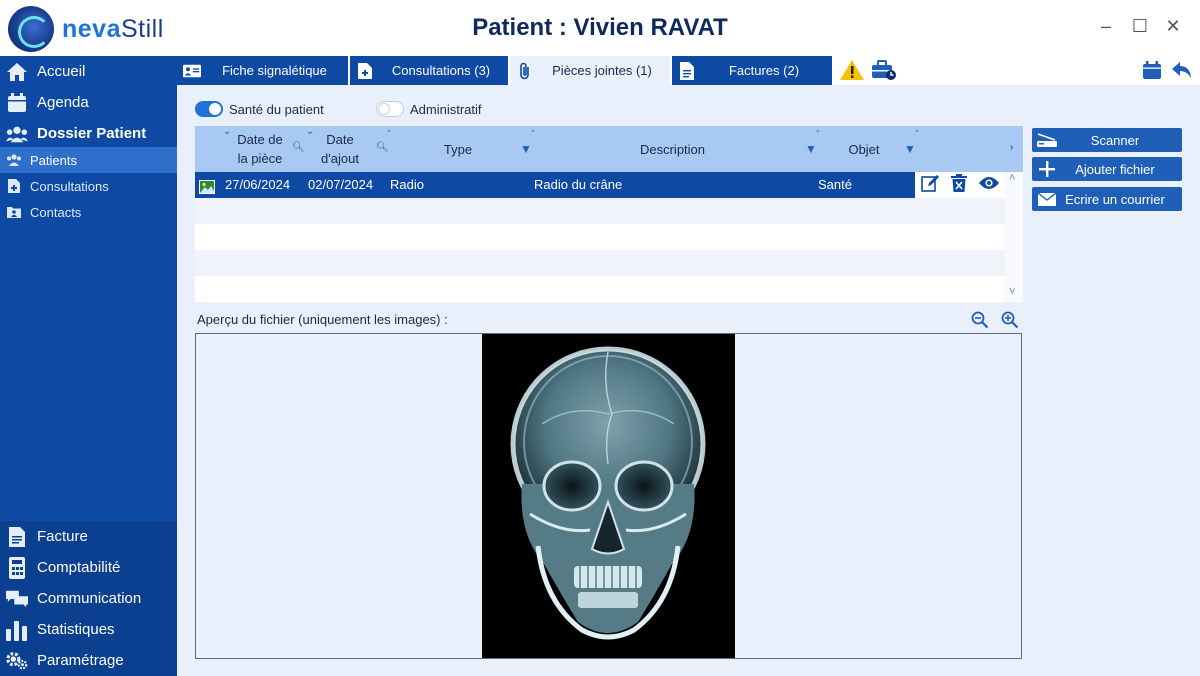 The width and height of the screenshot is (1200, 676). What do you see at coordinates (590, 70) in the screenshot?
I see `tab-pieces-jointes: Pièces jointes (1)` at bounding box center [590, 70].